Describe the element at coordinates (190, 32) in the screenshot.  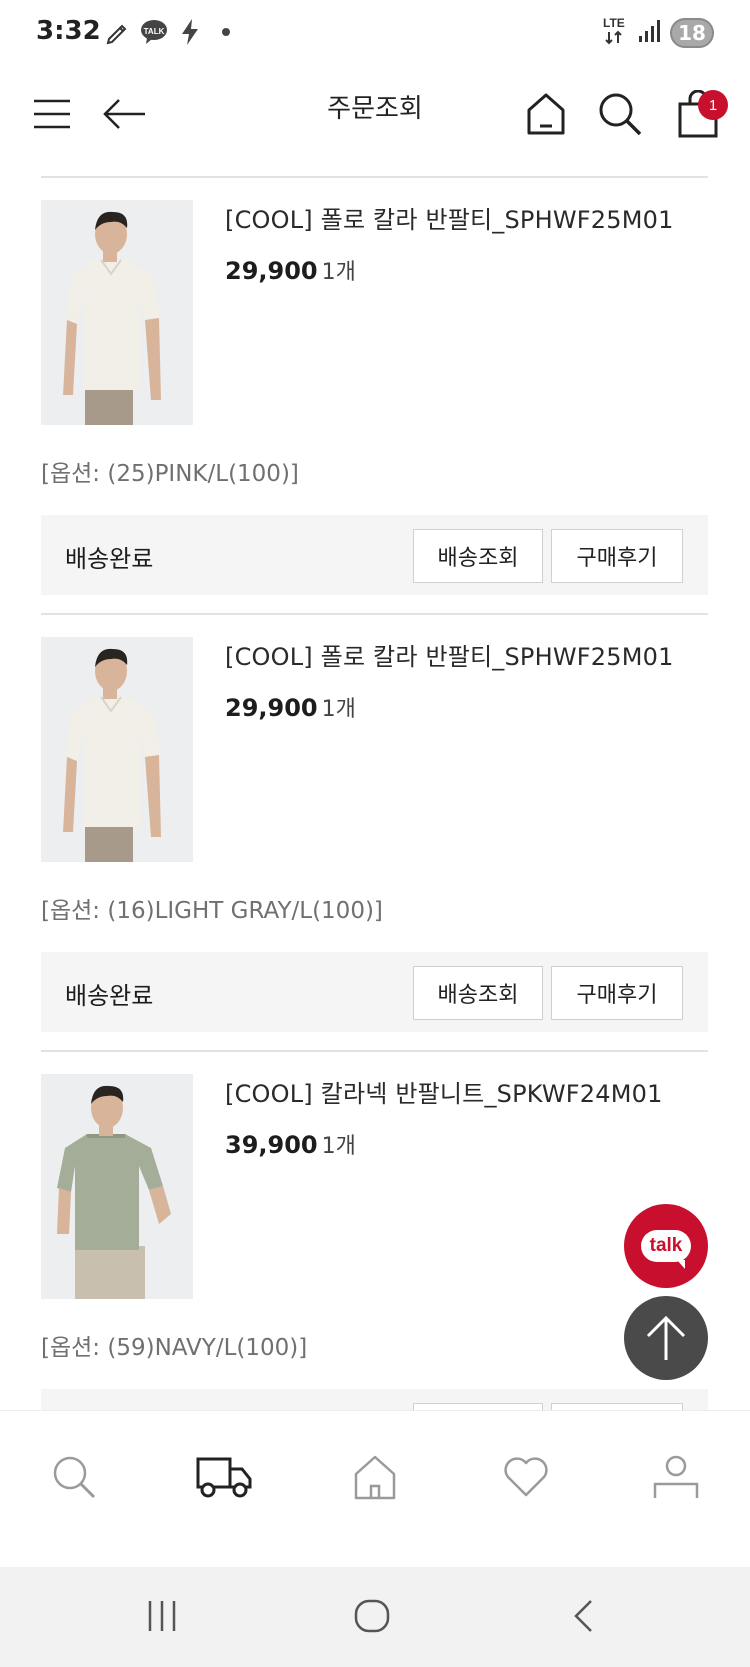
I see `flash-icon` at that location.